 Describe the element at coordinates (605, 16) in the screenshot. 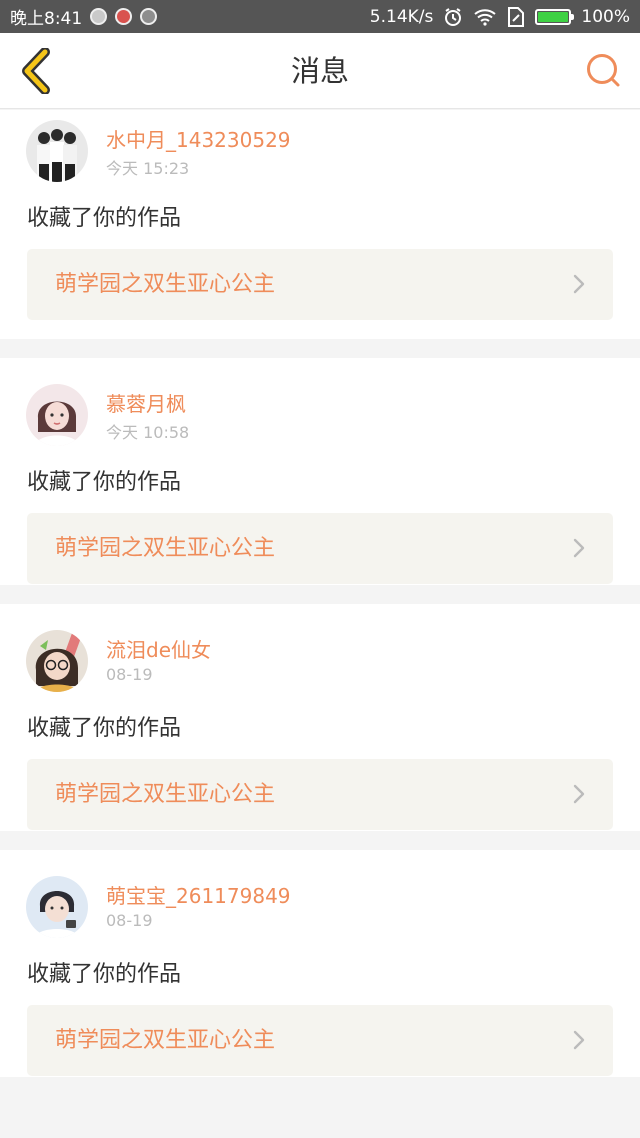

I see `battery-percent: 100%` at that location.